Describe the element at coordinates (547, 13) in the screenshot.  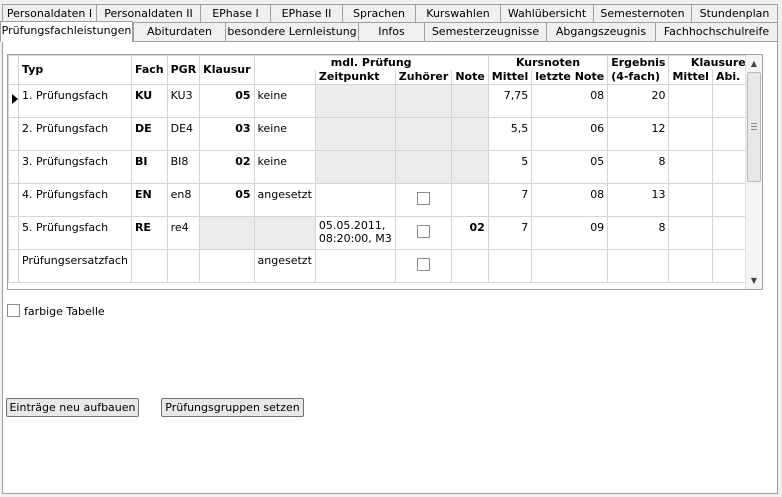
I see `tab-wahluebersicht: Wahlübersicht` at that location.